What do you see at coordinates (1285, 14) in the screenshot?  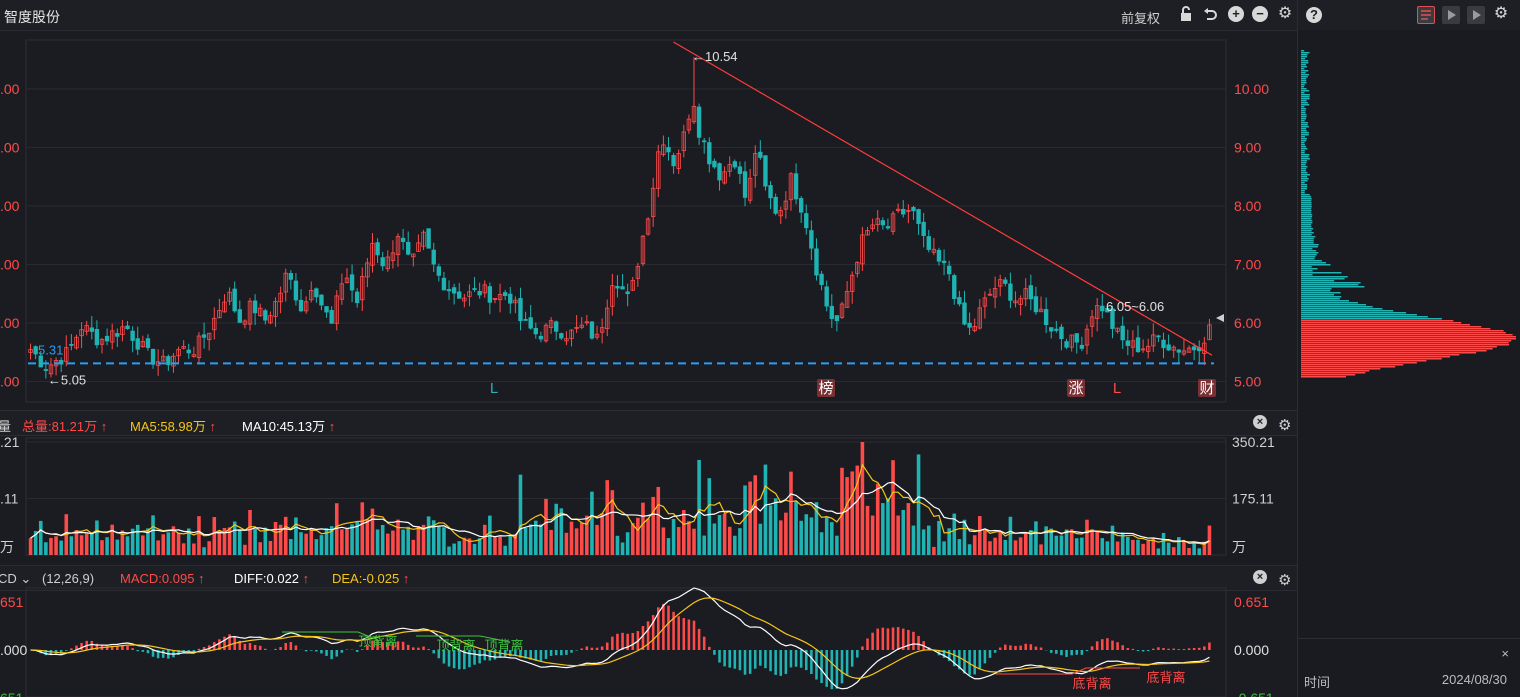 I see `settings-gear-icon: ⚙` at bounding box center [1285, 14].